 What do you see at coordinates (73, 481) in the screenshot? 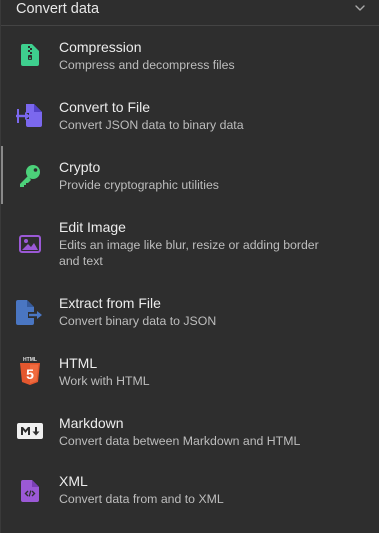
I see `node-title: XML` at bounding box center [73, 481].